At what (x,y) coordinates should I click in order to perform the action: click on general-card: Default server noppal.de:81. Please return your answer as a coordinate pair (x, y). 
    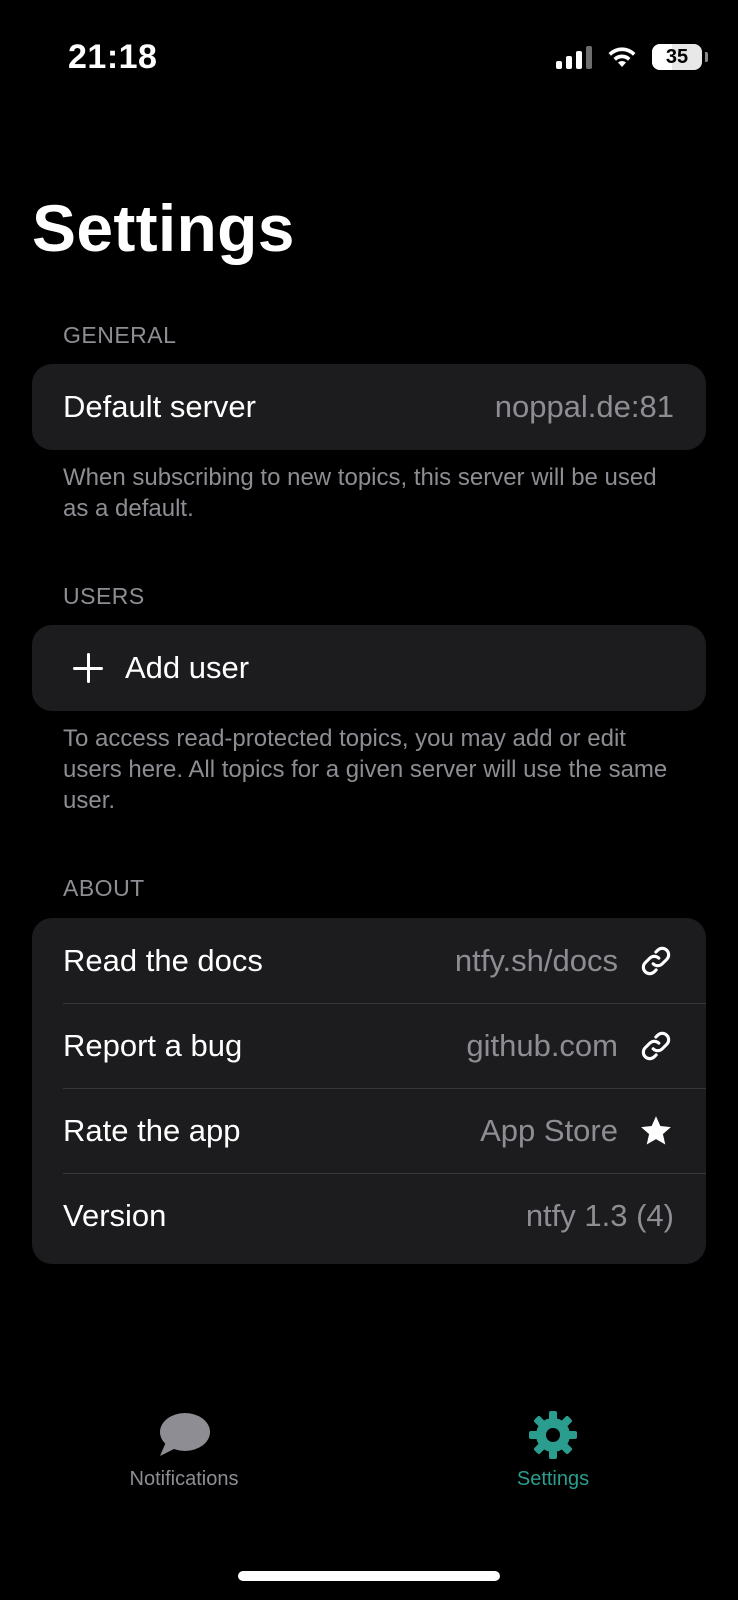
    Looking at the image, I should click on (369, 407).